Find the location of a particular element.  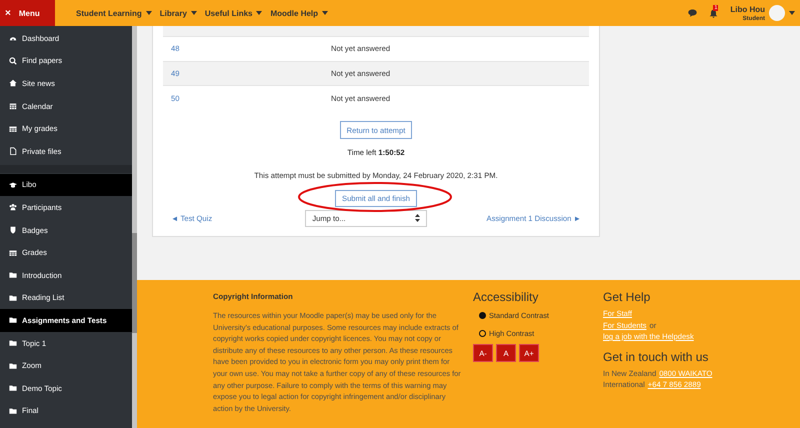

graduation-cap-icon is located at coordinates (13, 184).